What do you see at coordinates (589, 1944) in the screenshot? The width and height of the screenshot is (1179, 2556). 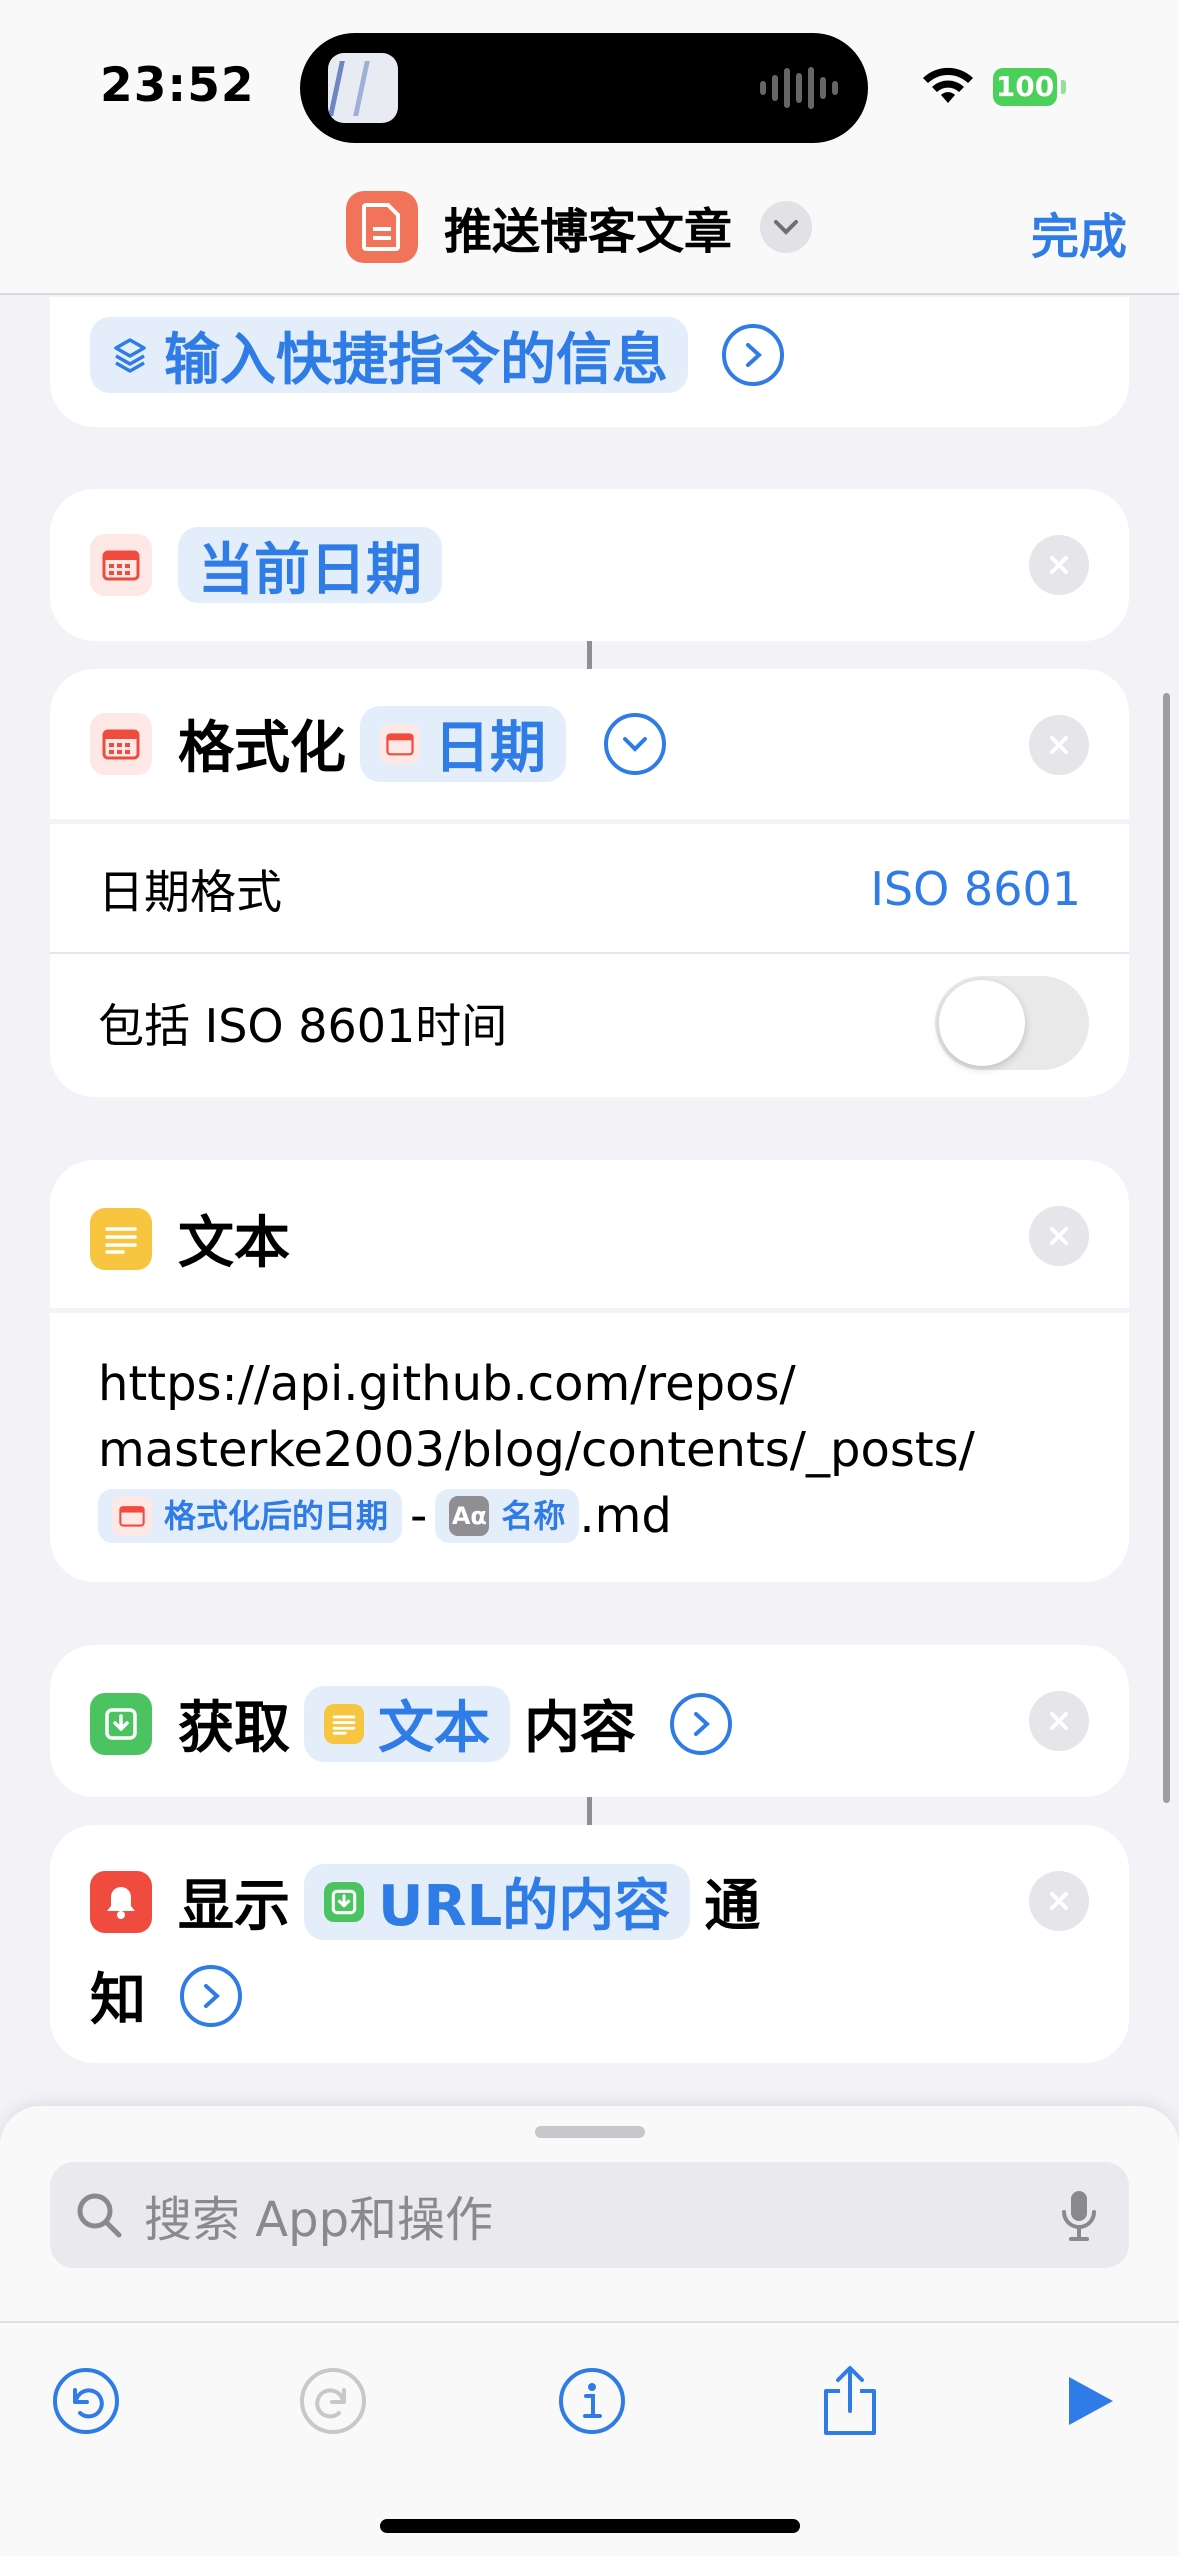 I see `show-notification-action-card: 显示 URL的内容 通 知` at bounding box center [589, 1944].